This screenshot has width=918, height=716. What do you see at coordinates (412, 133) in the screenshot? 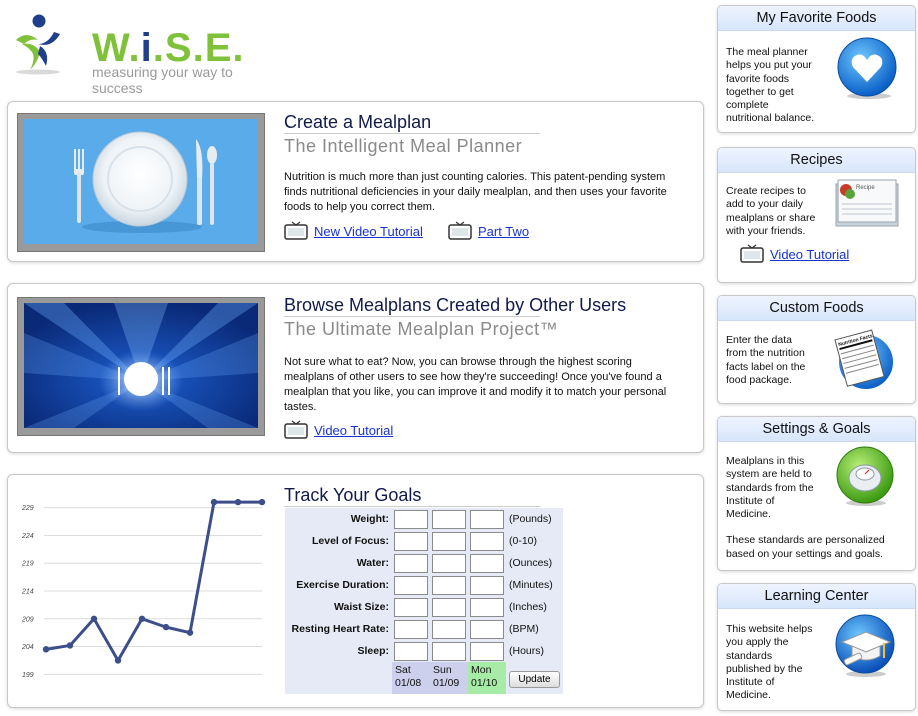
I see `mealplan-title-divider` at bounding box center [412, 133].